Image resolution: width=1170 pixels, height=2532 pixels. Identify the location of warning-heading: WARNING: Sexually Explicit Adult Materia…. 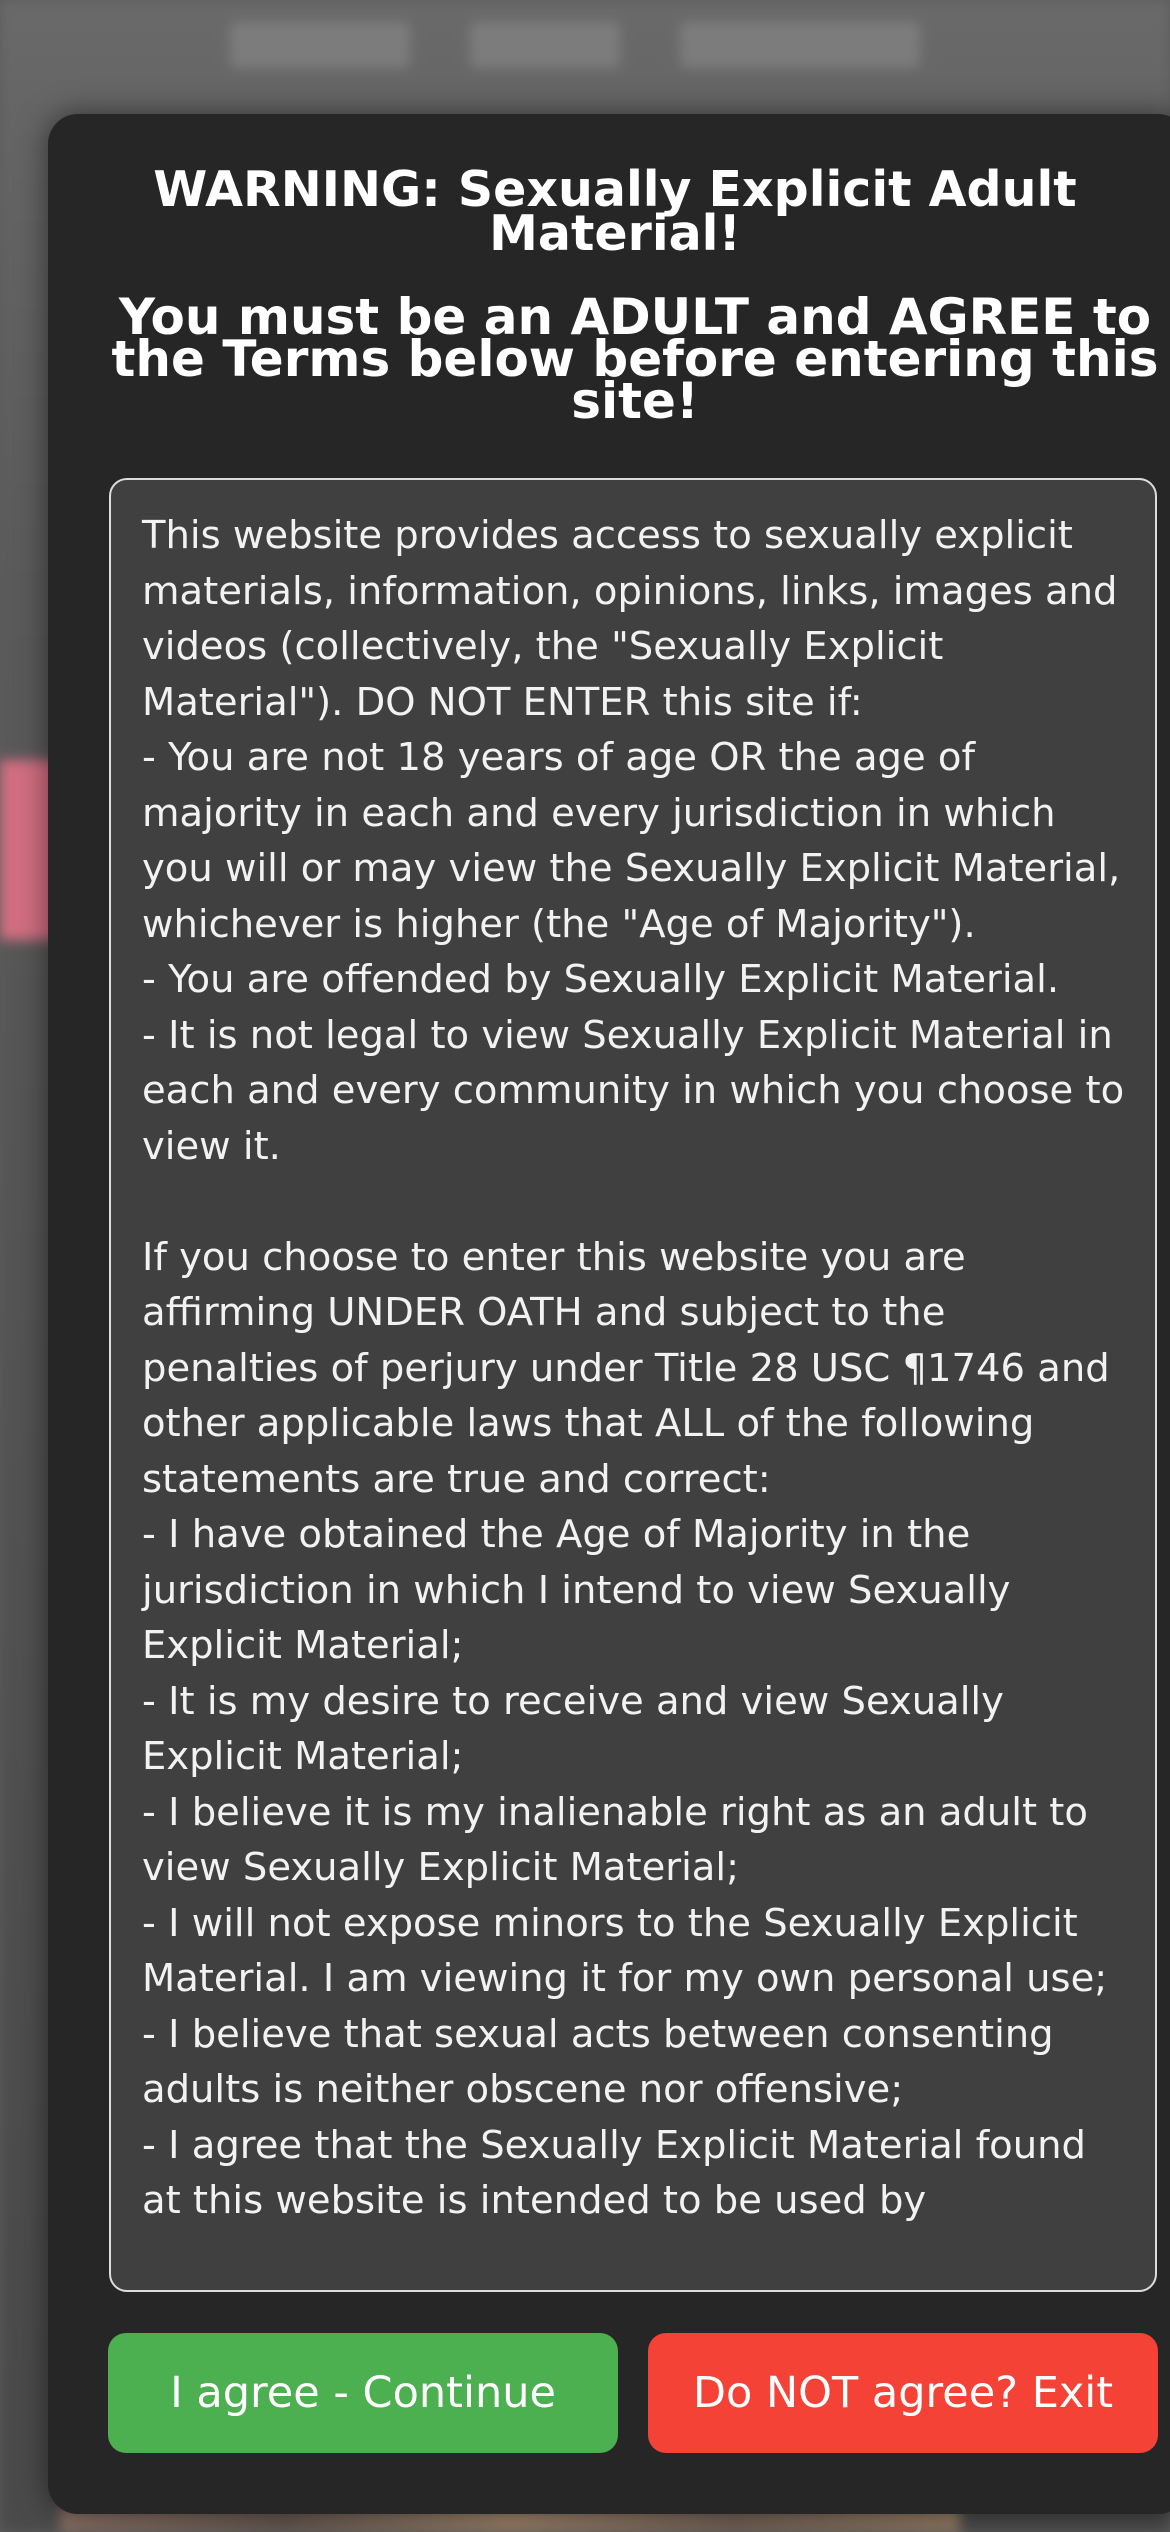
(615, 211).